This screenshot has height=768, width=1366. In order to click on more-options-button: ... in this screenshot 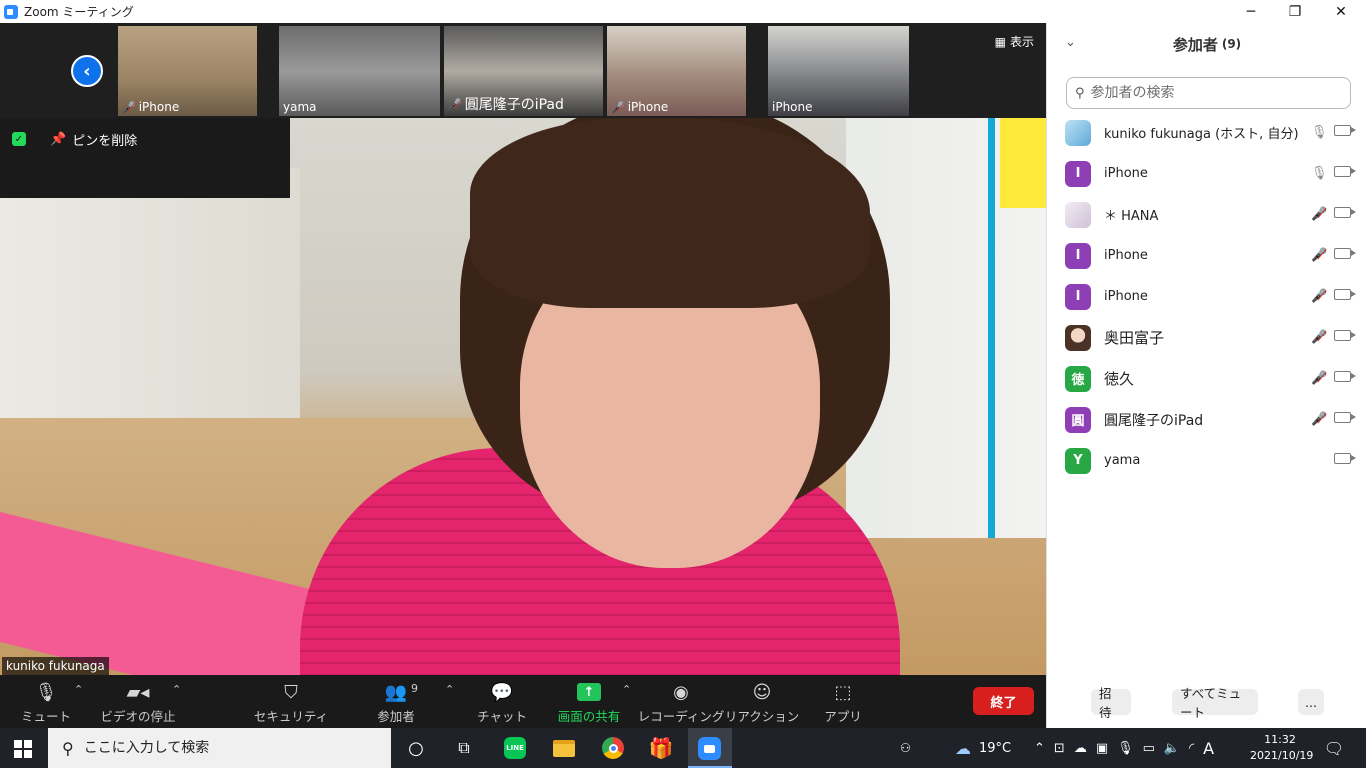, I will do `click(1311, 702)`.